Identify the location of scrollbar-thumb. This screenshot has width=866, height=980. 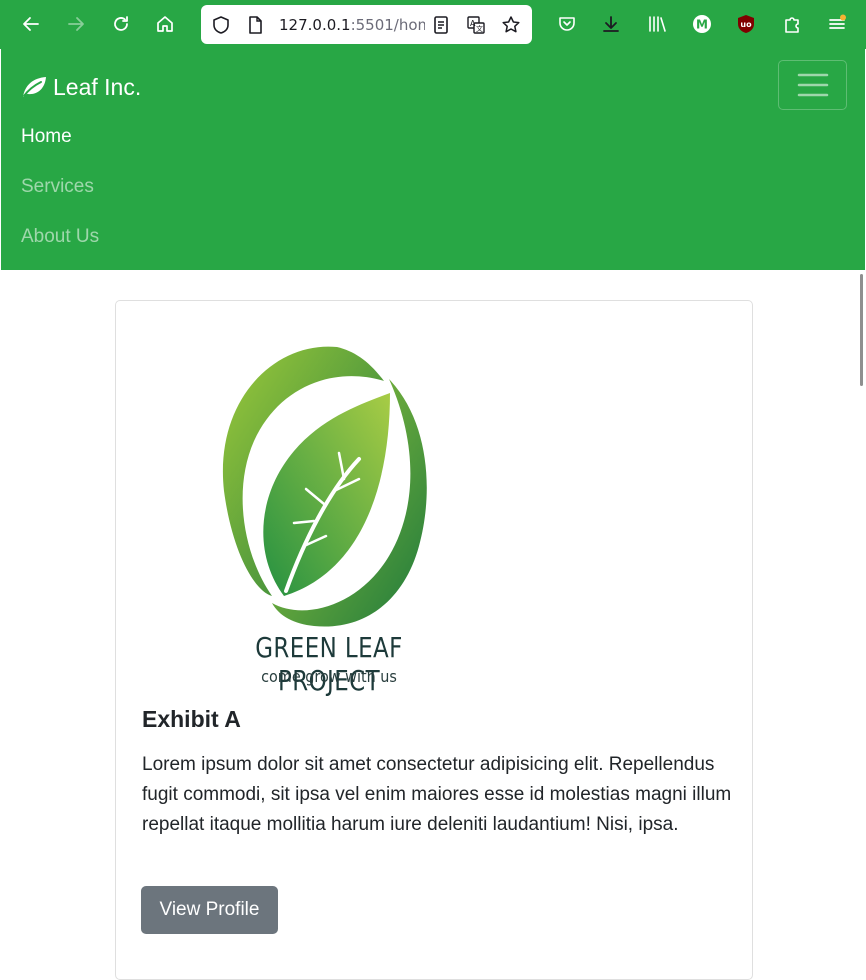
(861, 330).